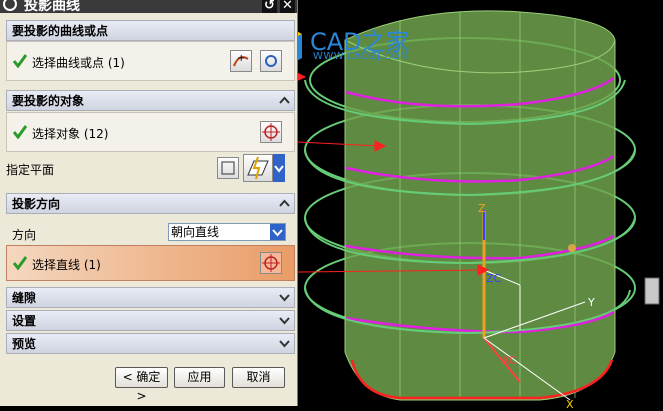 The image size is (663, 411). I want to click on apply-button: 应用, so click(199, 377).